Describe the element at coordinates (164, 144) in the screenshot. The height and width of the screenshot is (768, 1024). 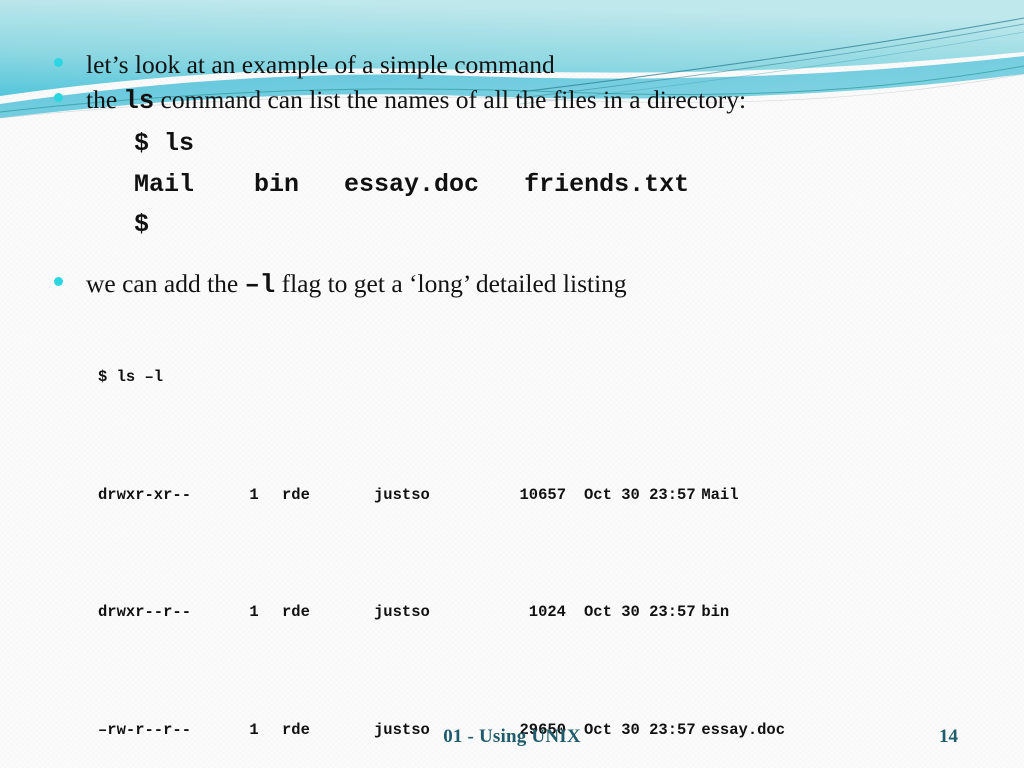
I see `code-block-1-line-1: $ ls` at that location.